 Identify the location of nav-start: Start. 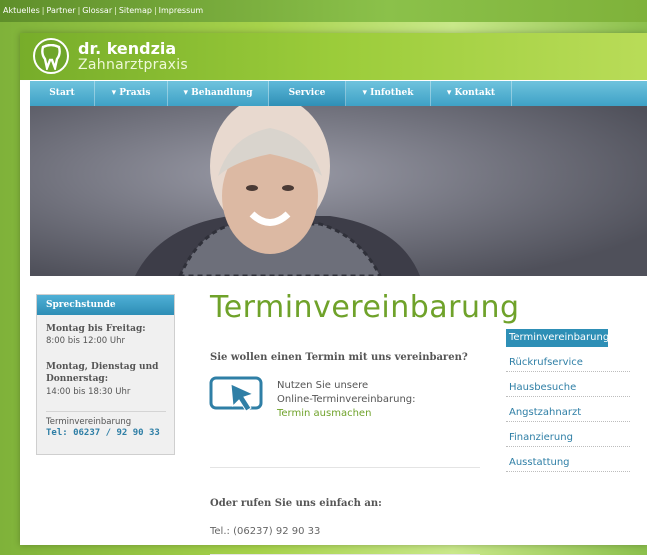
(62, 93).